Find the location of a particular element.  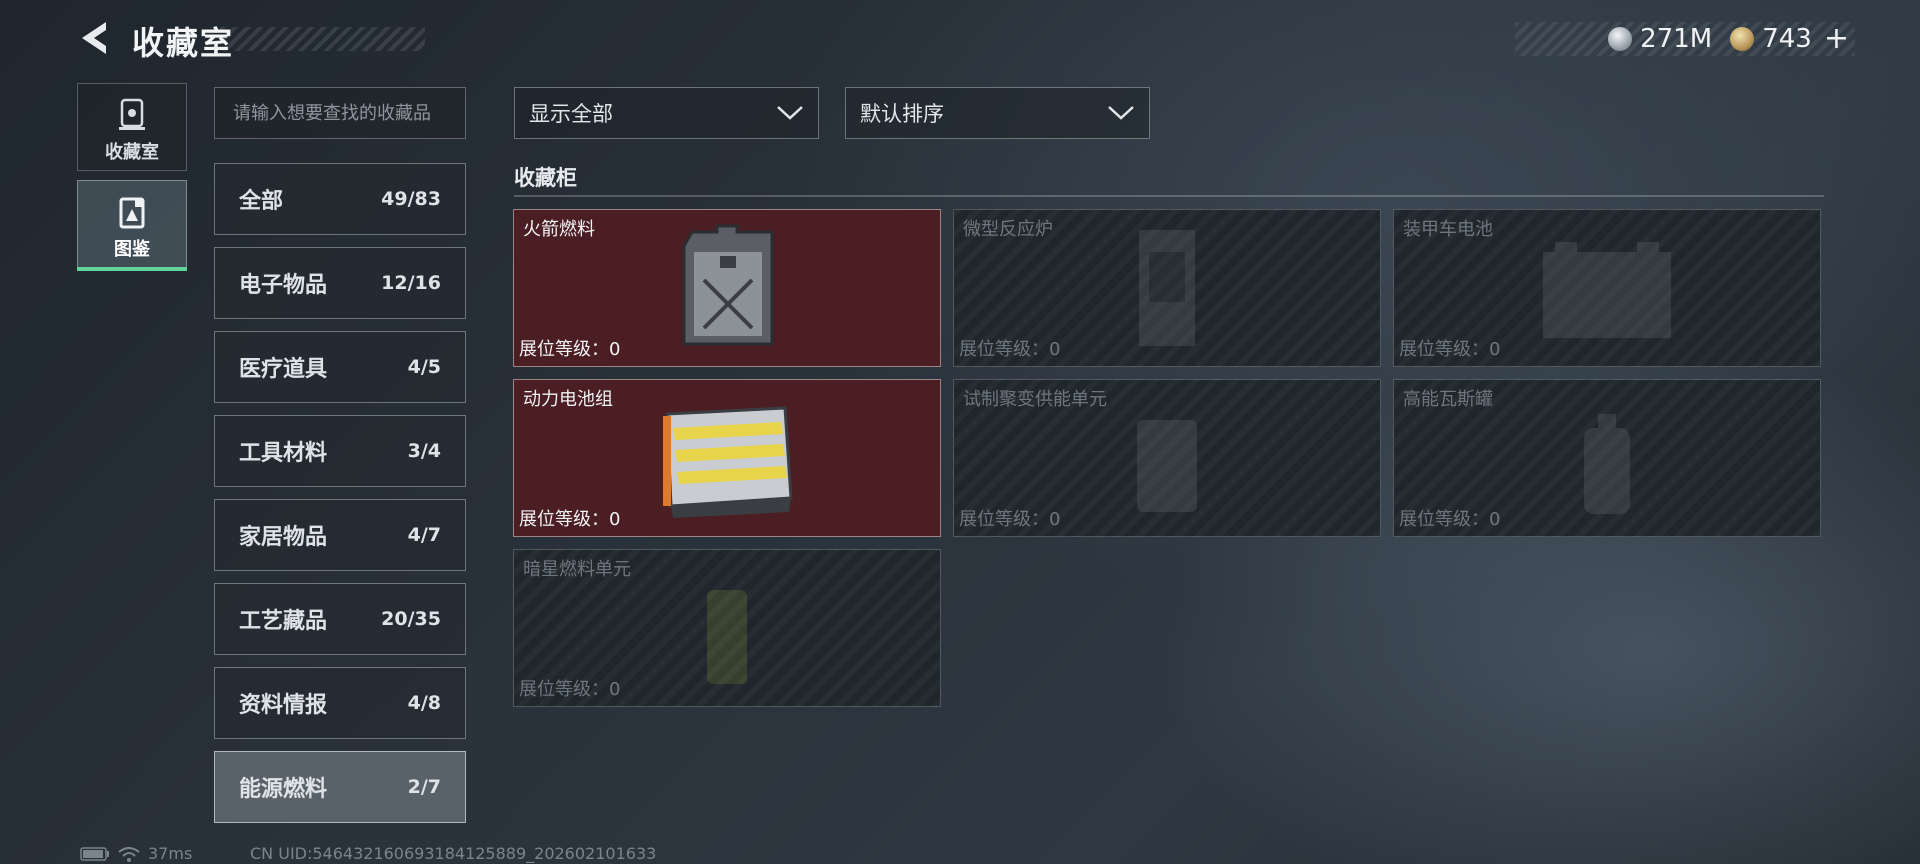

add-currency-button: + is located at coordinates (1836, 39).